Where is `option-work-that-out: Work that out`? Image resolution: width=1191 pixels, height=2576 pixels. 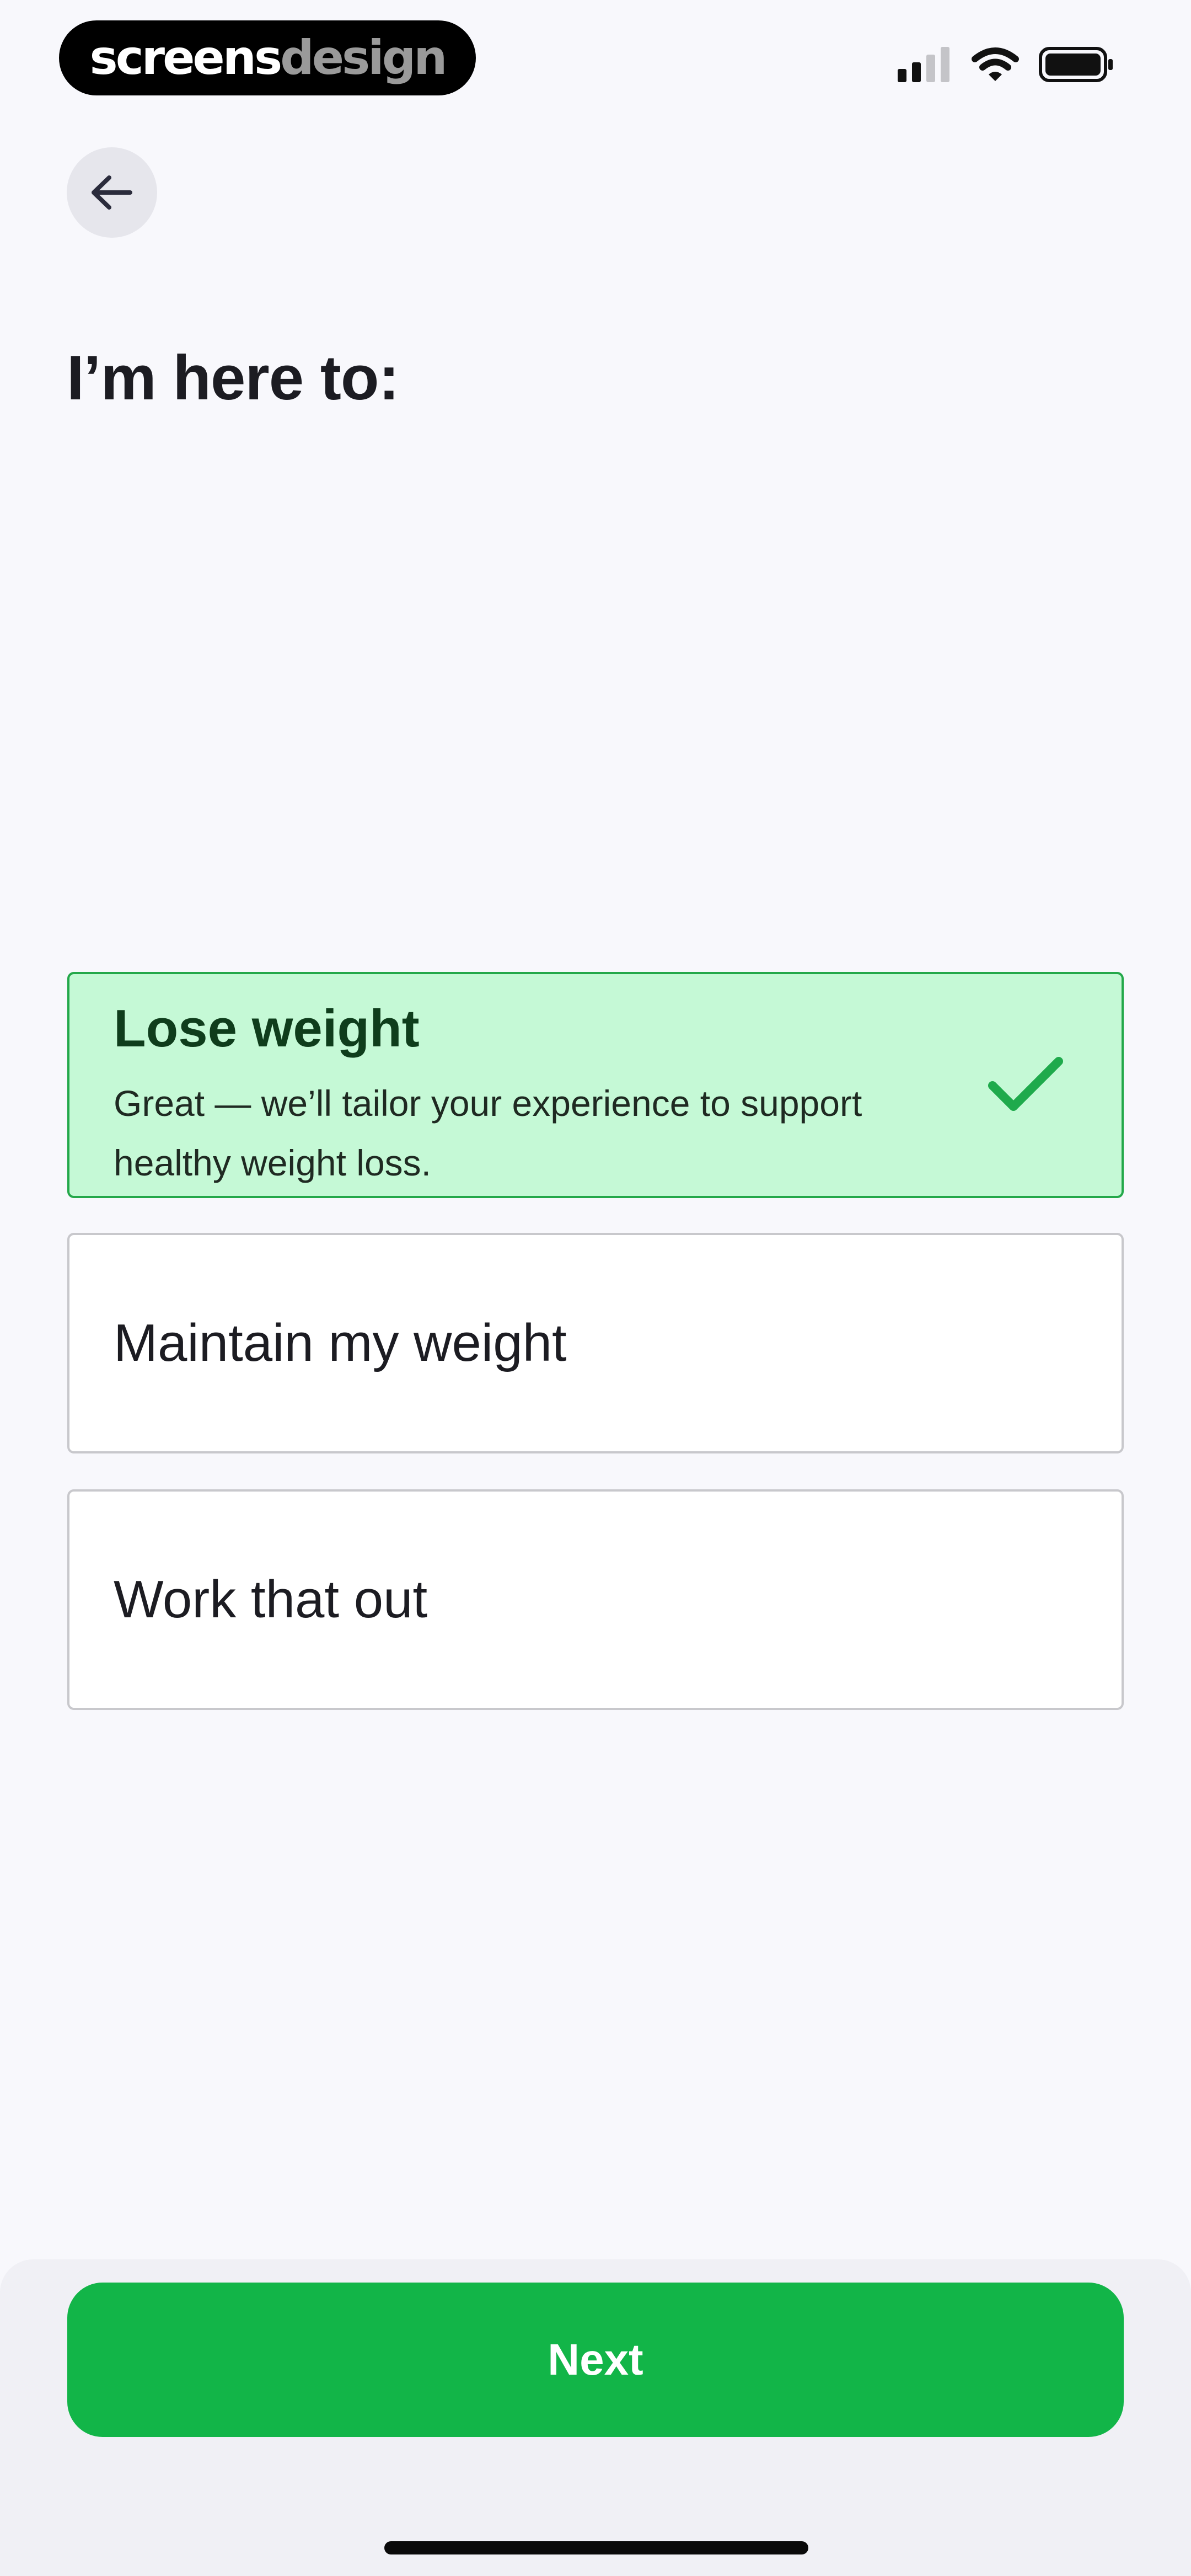 option-work-that-out: Work that out is located at coordinates (595, 1599).